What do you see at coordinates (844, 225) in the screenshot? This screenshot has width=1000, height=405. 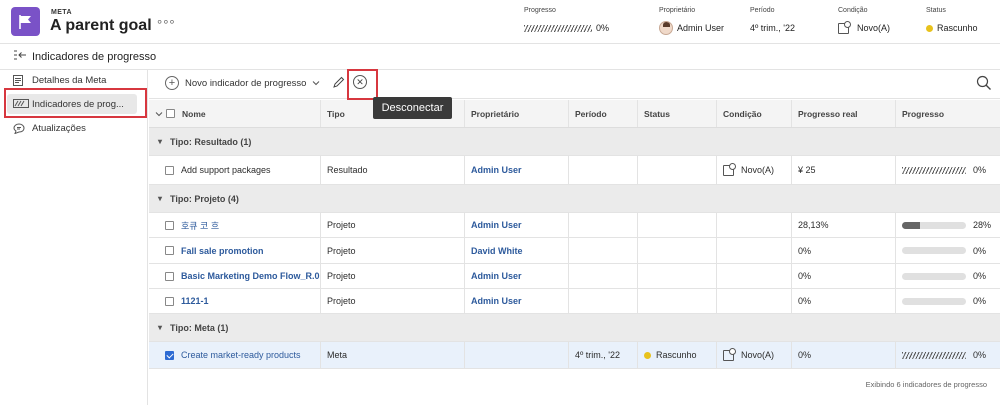 I see `row-real-progress: 28,13%` at bounding box center [844, 225].